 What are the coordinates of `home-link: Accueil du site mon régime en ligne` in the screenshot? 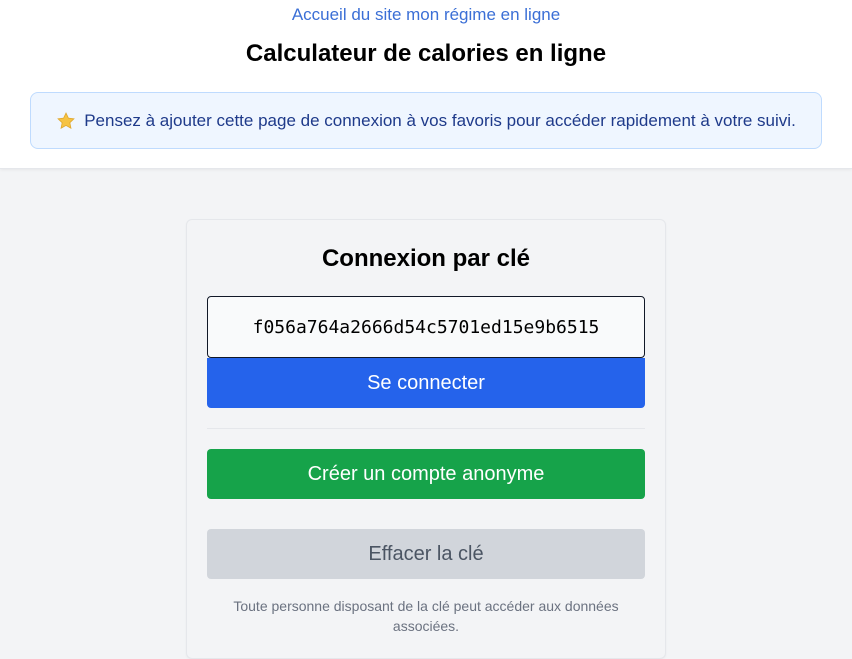 It's located at (426, 15).